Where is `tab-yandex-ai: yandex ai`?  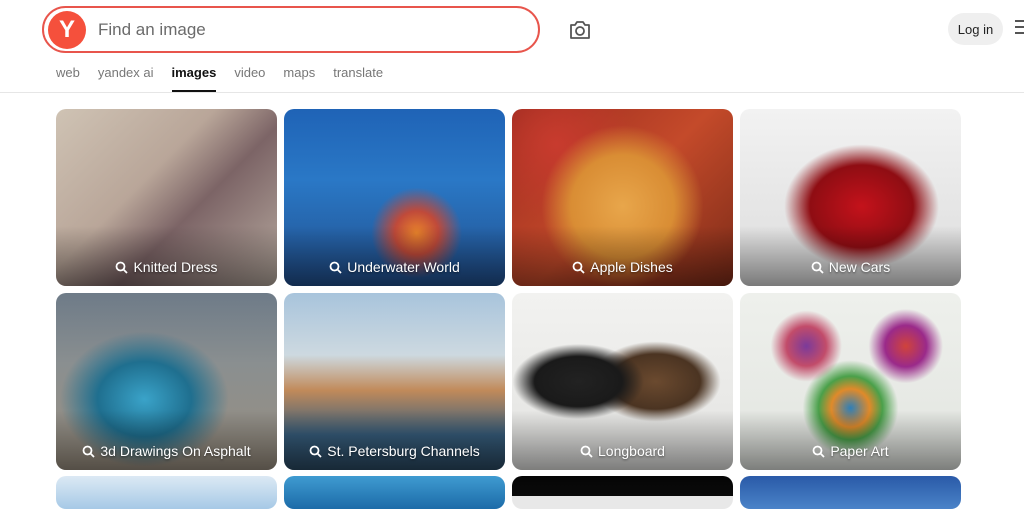
tab-yandex-ai: yandex ai is located at coordinates (126, 78).